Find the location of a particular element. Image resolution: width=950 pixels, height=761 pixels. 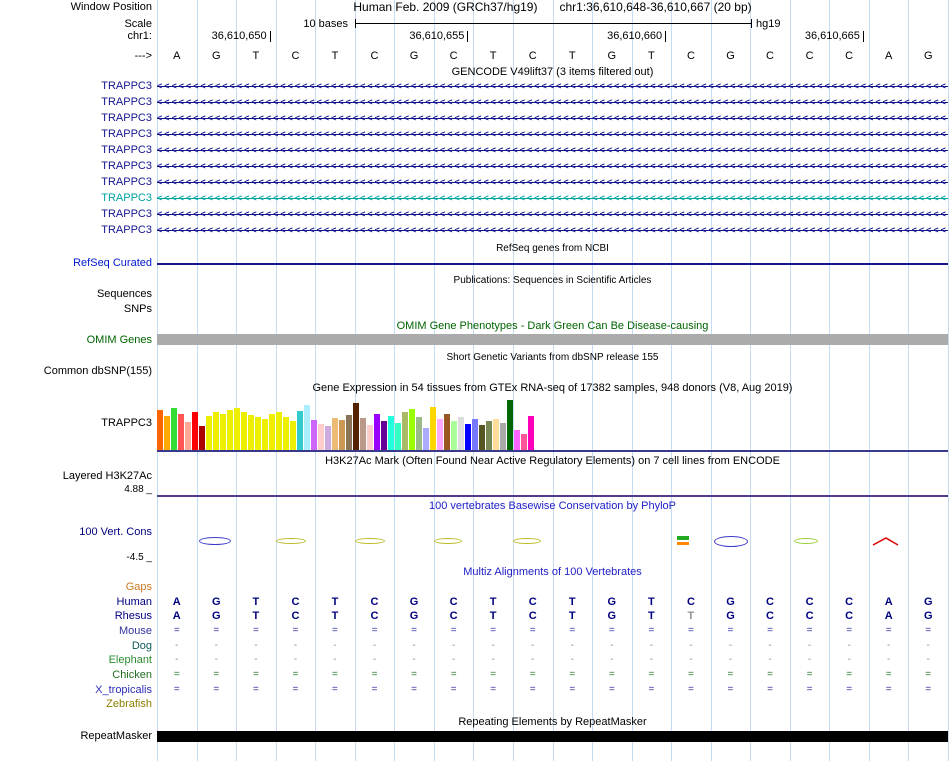

multiz-species-label: Gaps is located at coordinates (76, 587).